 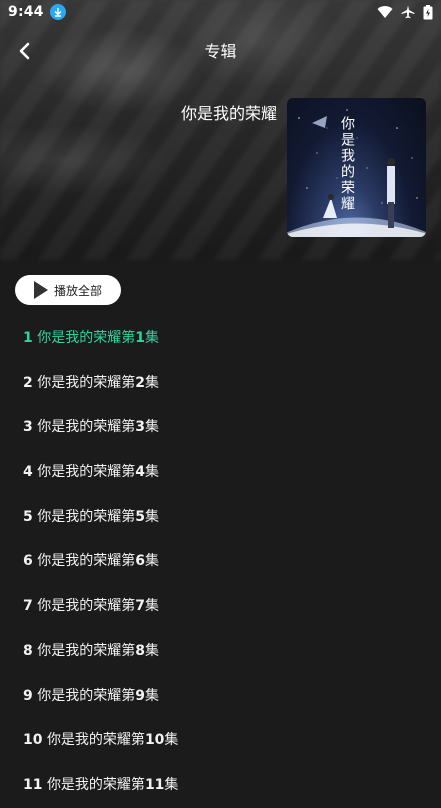 What do you see at coordinates (220, 517) in the screenshot?
I see `episode-item-5: 5 你是我的荣耀第5集` at bounding box center [220, 517].